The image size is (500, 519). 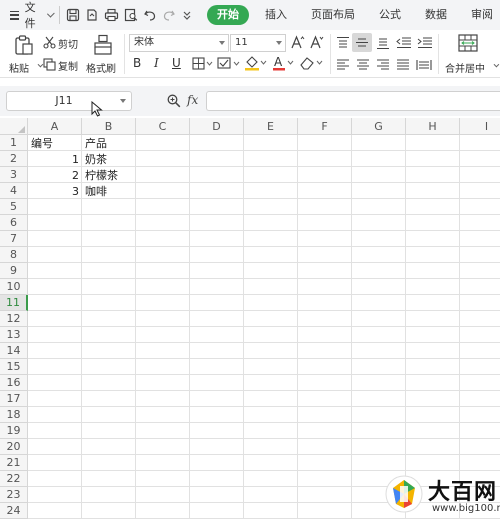 I want to click on column-header-b: B, so click(x=109, y=126).